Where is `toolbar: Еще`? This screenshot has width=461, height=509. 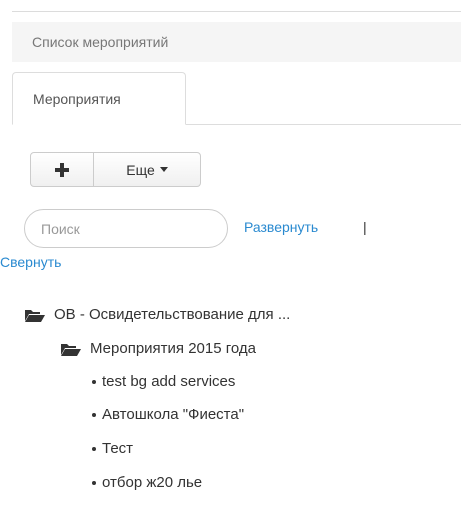 toolbar: Еще is located at coordinates (115, 169).